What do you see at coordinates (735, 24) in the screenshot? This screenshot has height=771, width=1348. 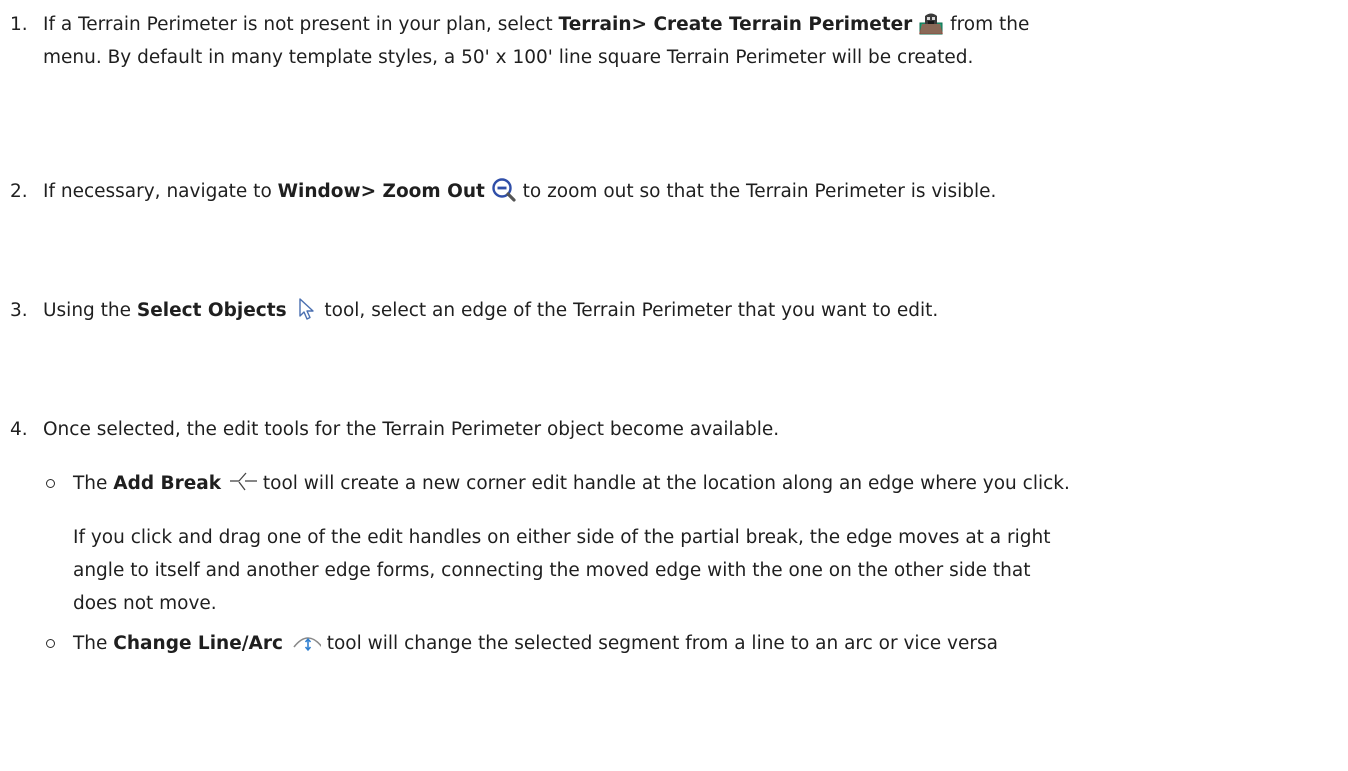 I see `menu-path: Terrain> Create Terrain Perimeter` at bounding box center [735, 24].